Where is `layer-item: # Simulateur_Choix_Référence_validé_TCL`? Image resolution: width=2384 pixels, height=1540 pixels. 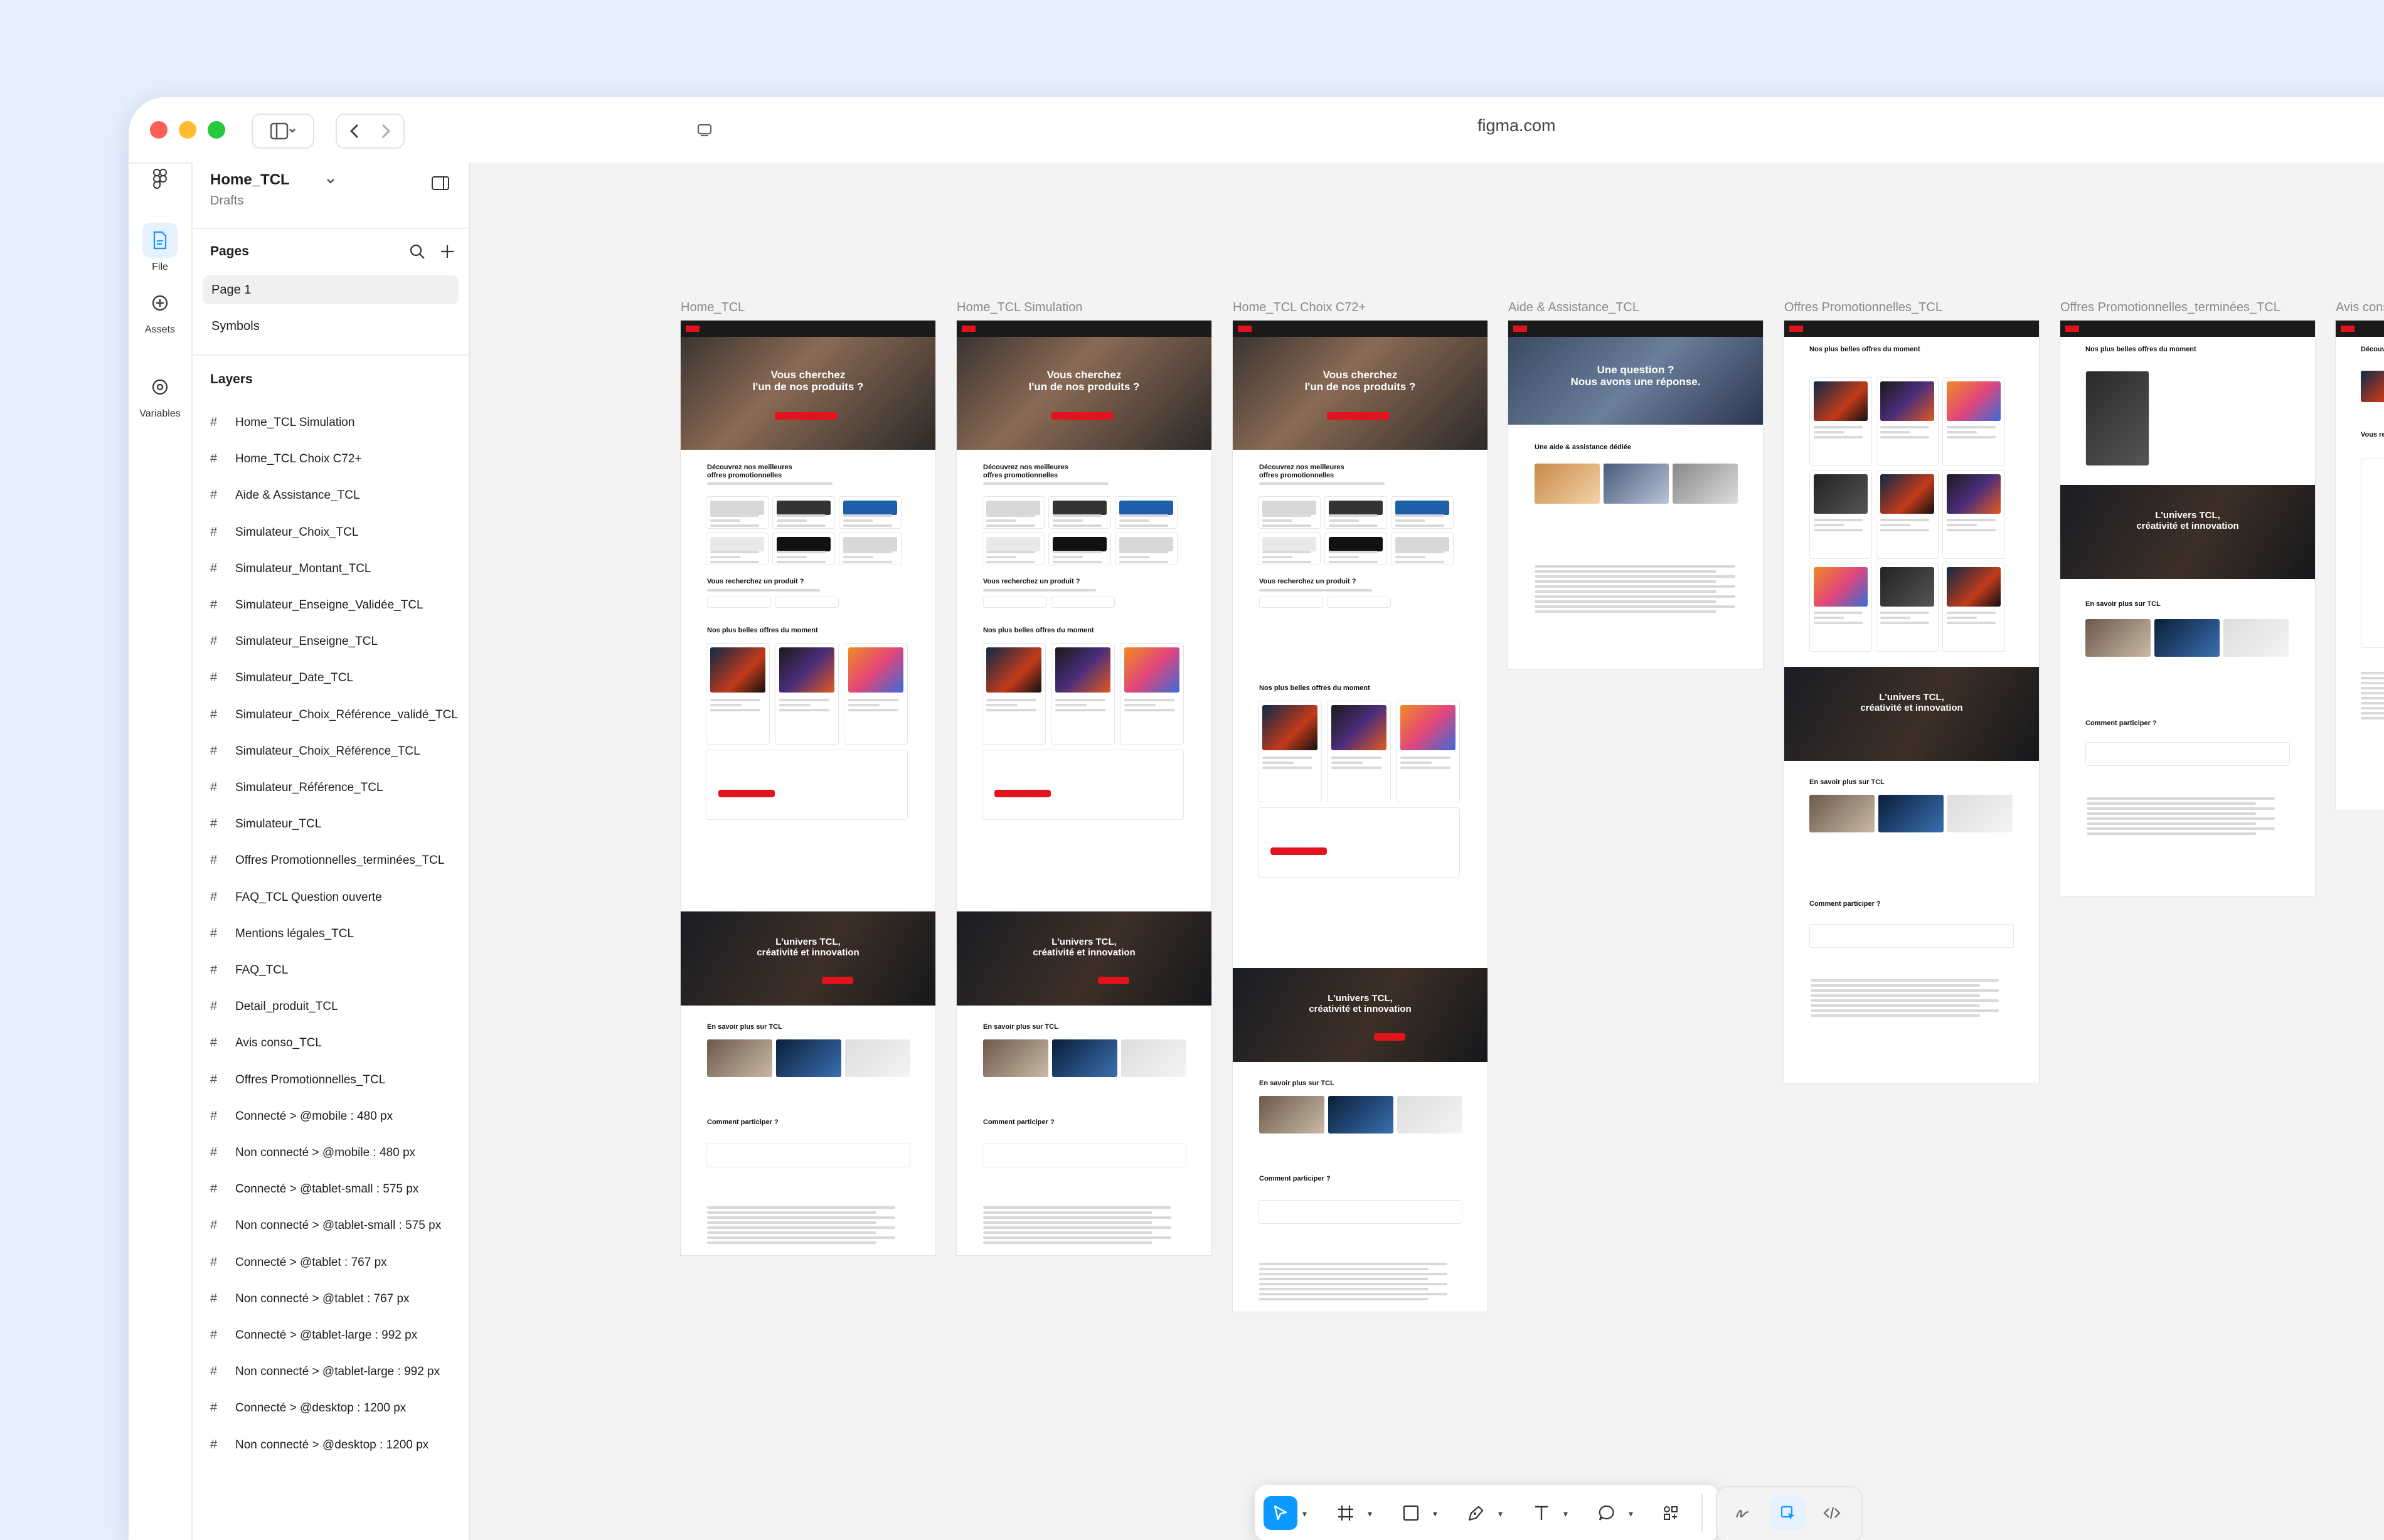
layer-item: # Simulateur_Choix_Référence_validé_TCL is located at coordinates (340, 714).